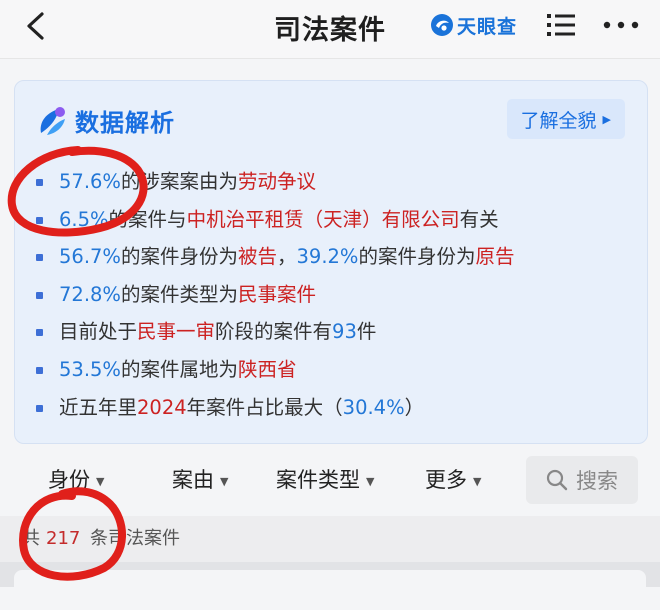  I want to click on filter-bar: 身份 ▼ 案由 ▼ 案件类型 ▼ 更多 ▼ 搜索, so click(330, 480).